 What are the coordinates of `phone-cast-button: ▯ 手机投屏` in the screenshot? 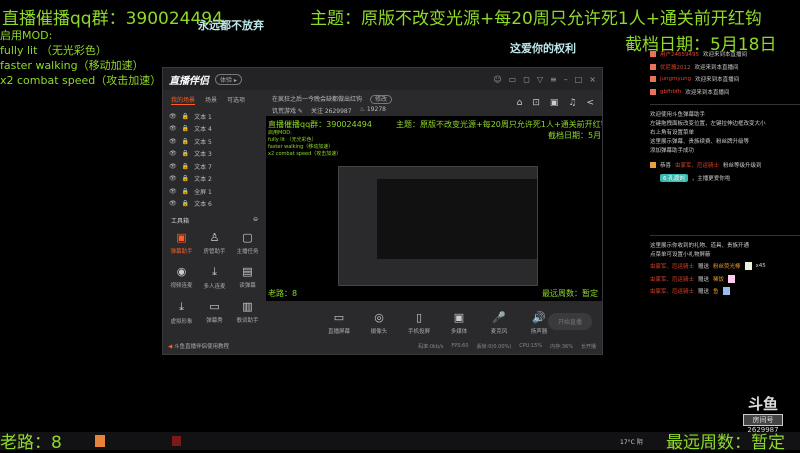 It's located at (419, 323).